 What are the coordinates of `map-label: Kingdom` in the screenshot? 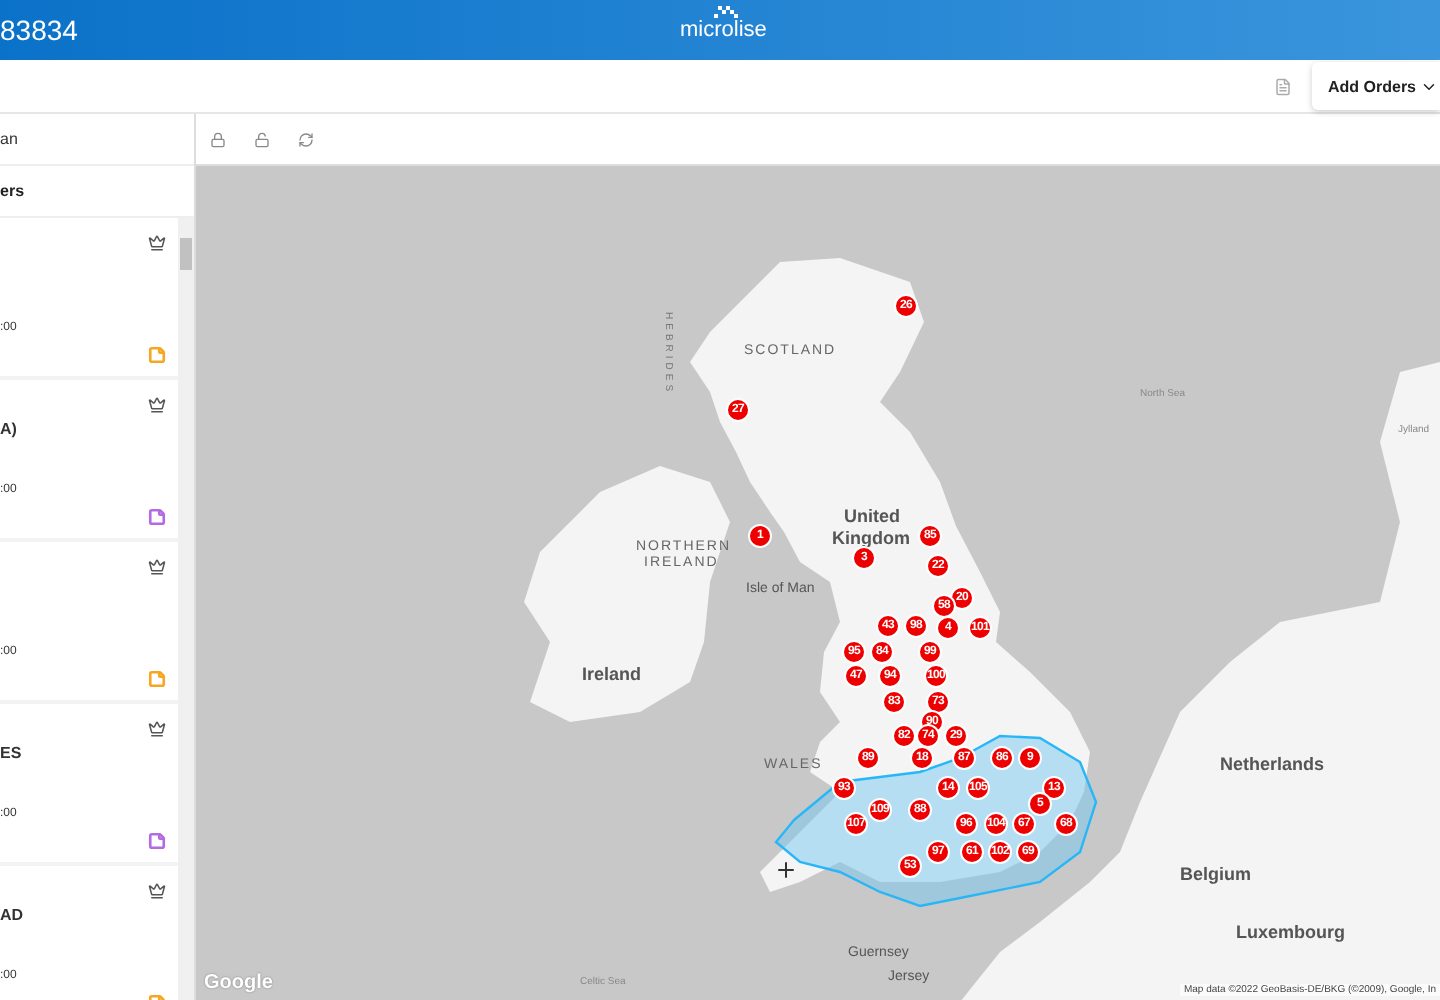 It's located at (871, 539).